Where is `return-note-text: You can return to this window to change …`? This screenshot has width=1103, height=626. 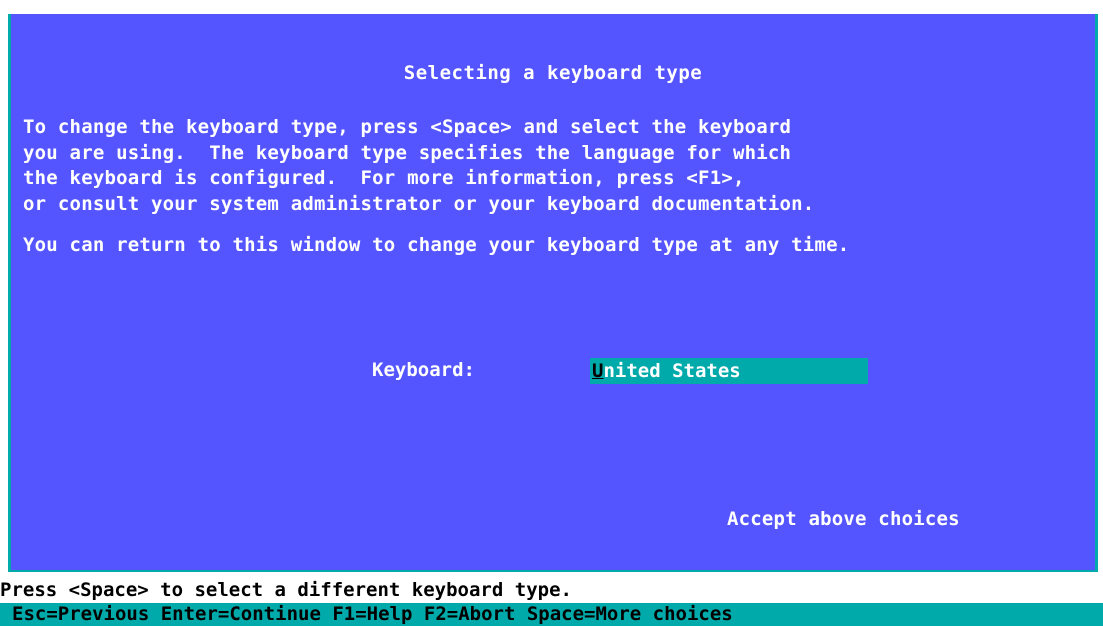 return-note-text: You can return to this window to change … is located at coordinates (436, 245).